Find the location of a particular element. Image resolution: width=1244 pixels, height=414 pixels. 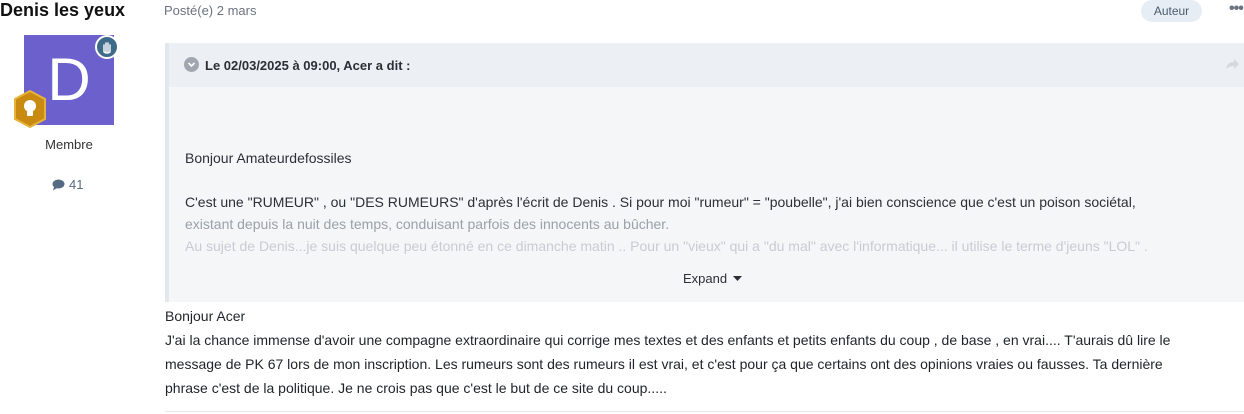

lightbulb-badge-icon is located at coordinates (30, 109).